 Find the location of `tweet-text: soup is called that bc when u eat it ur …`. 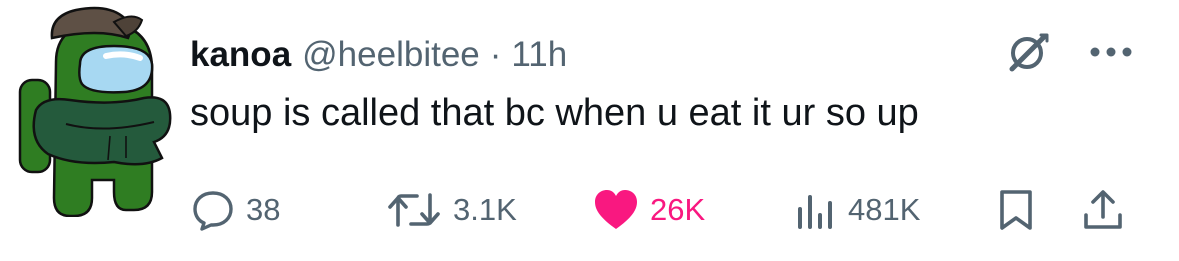

tweet-text: soup is called that bc when u eat it ur … is located at coordinates (554, 113).